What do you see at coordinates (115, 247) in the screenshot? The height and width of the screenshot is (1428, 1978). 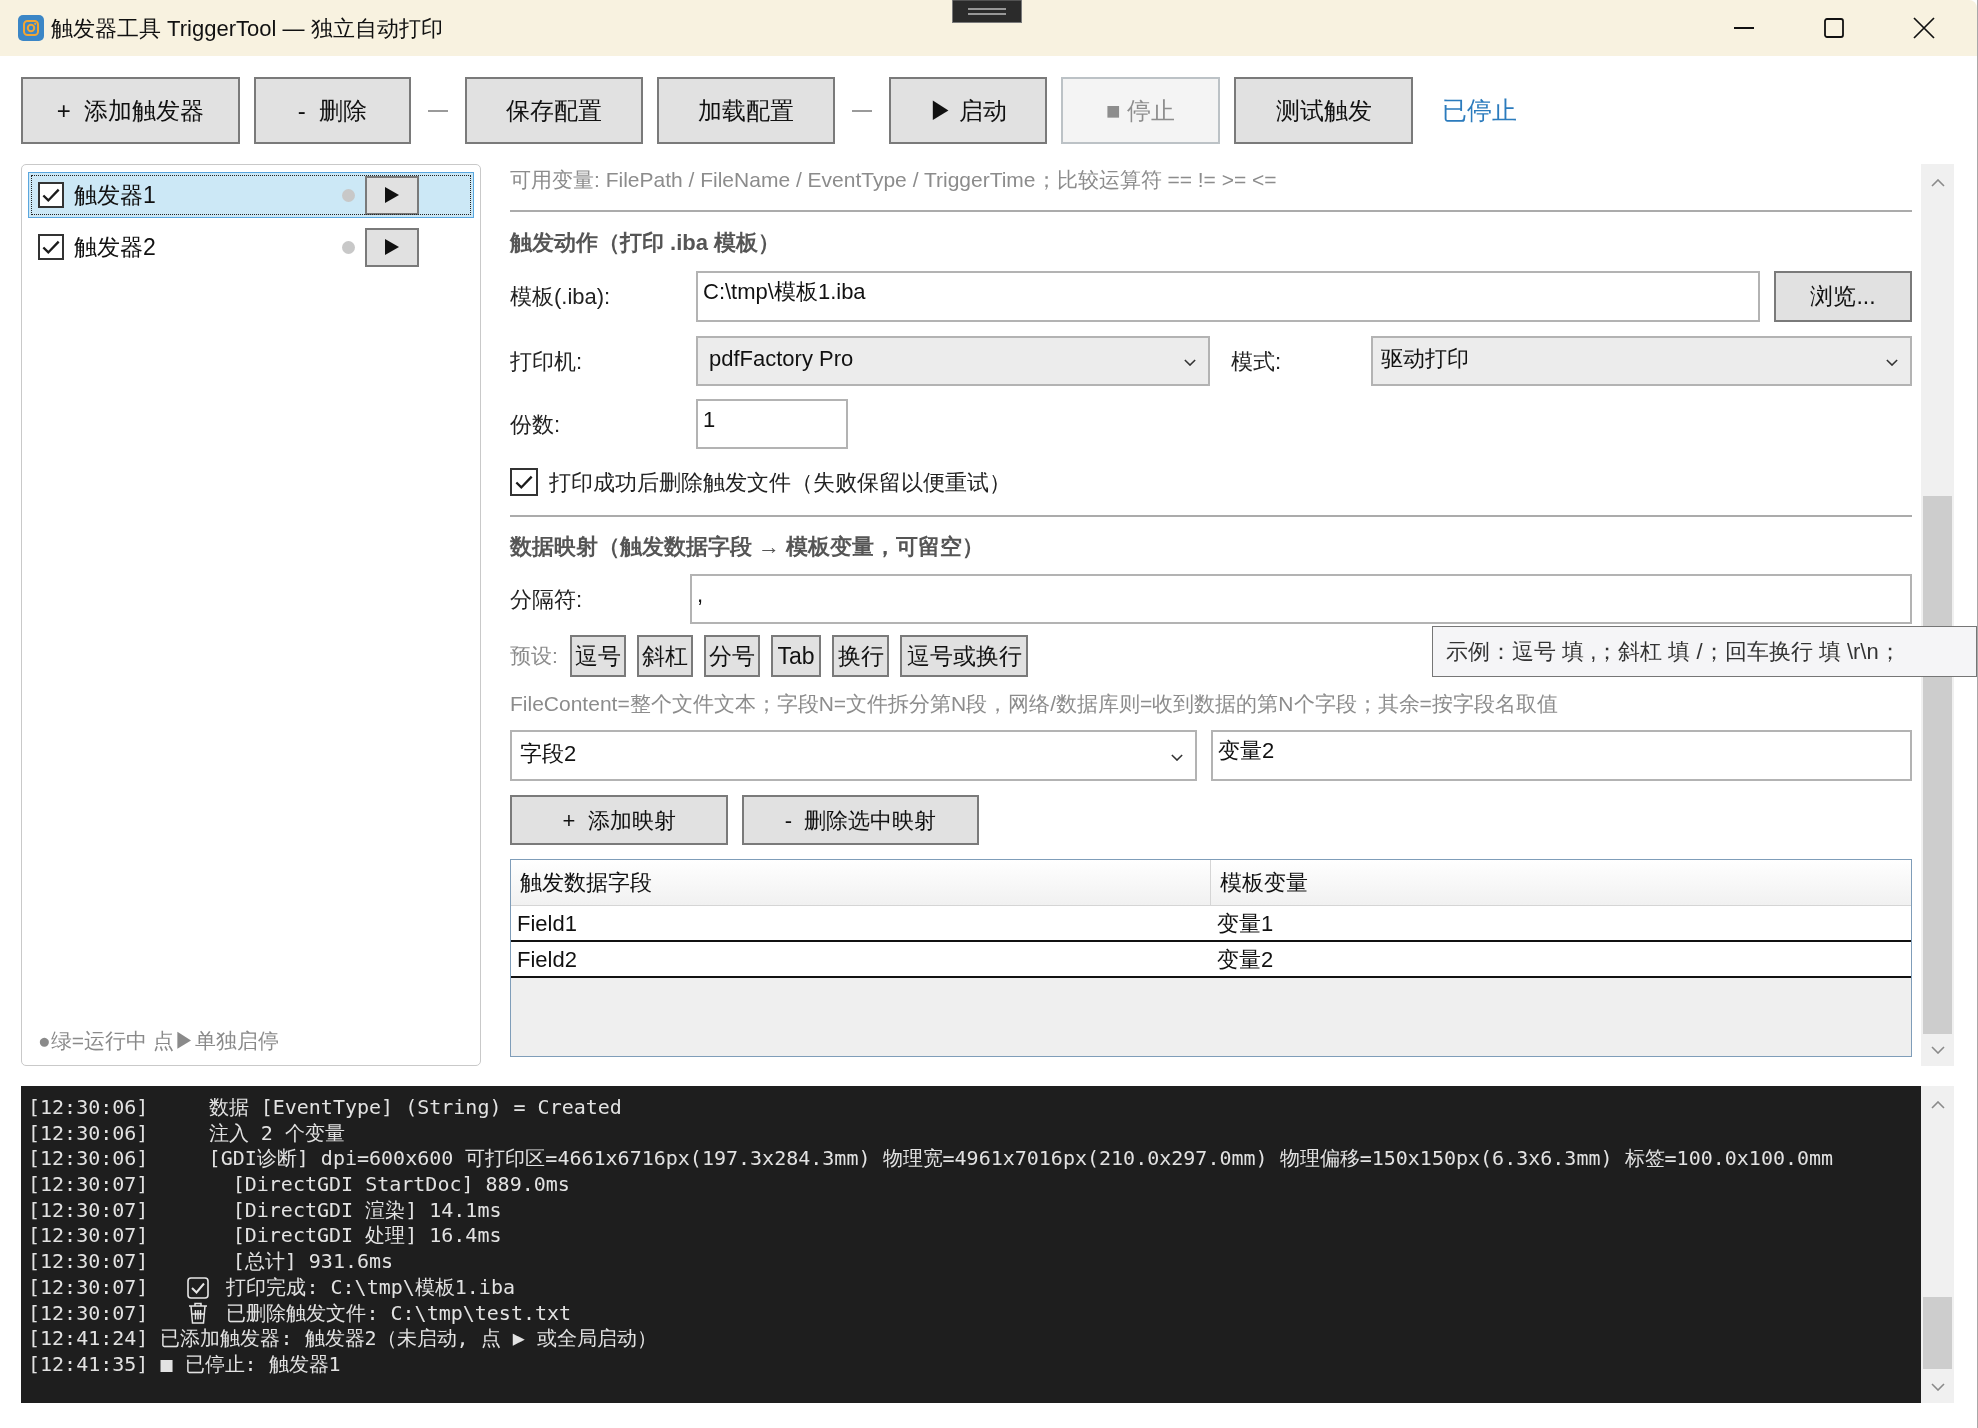 I see `trigger-name: 触发器2` at bounding box center [115, 247].